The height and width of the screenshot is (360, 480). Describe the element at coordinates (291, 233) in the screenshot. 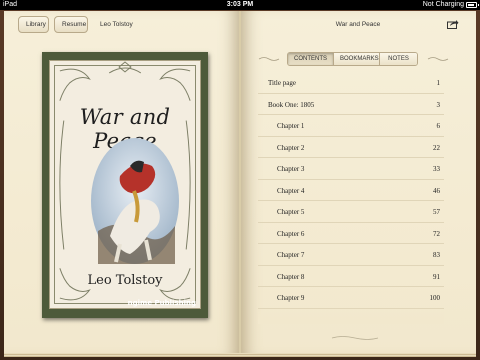

I see `toc-label: Chapter 6` at that location.